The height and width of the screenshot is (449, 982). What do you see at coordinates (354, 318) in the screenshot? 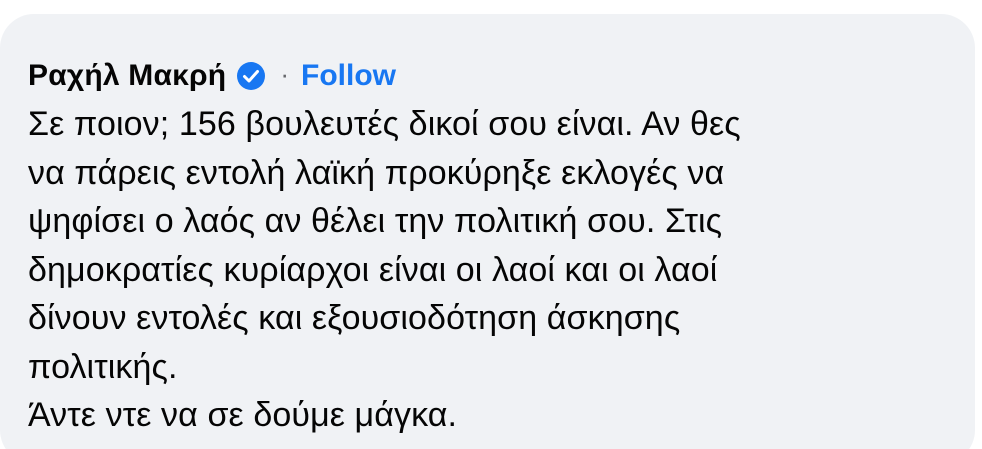
I see `comment-text-line: δίνουν εντολές και εξουσιοδότηση άσκησης` at bounding box center [354, 318].